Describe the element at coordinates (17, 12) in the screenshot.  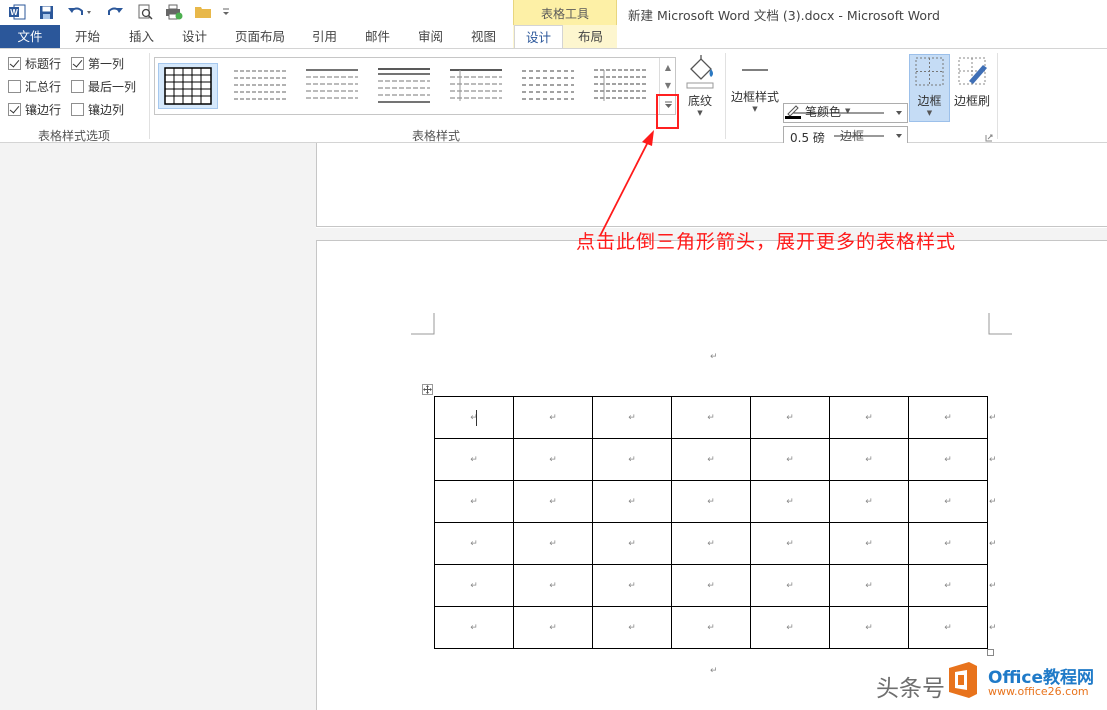
I see `word-logo-icon: W` at that location.